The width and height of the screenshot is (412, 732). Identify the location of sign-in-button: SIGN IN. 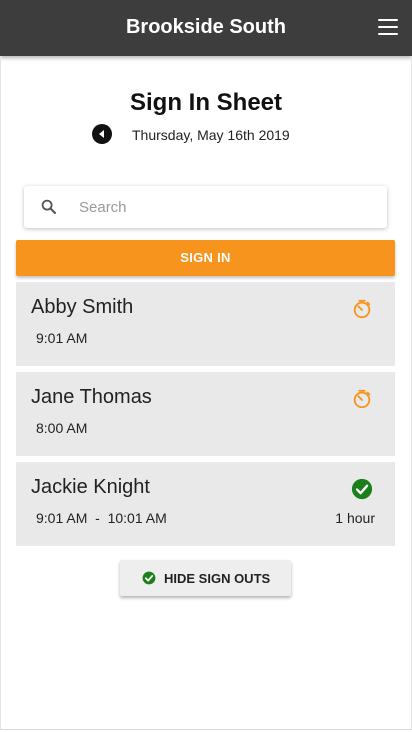
(205, 258).